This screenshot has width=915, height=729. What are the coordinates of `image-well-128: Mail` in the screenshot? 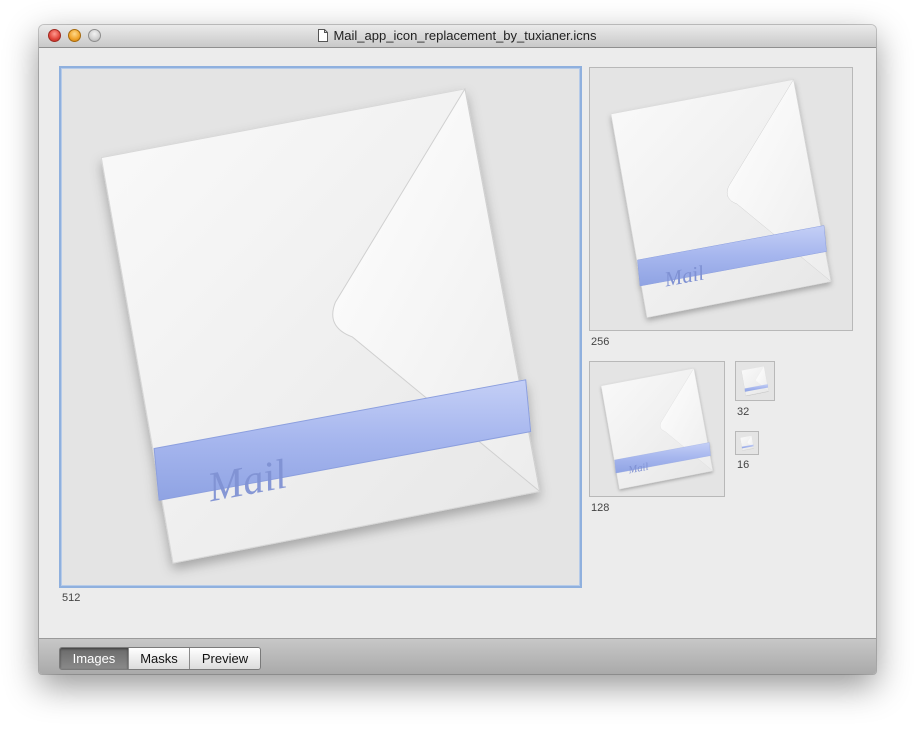 It's located at (657, 429).